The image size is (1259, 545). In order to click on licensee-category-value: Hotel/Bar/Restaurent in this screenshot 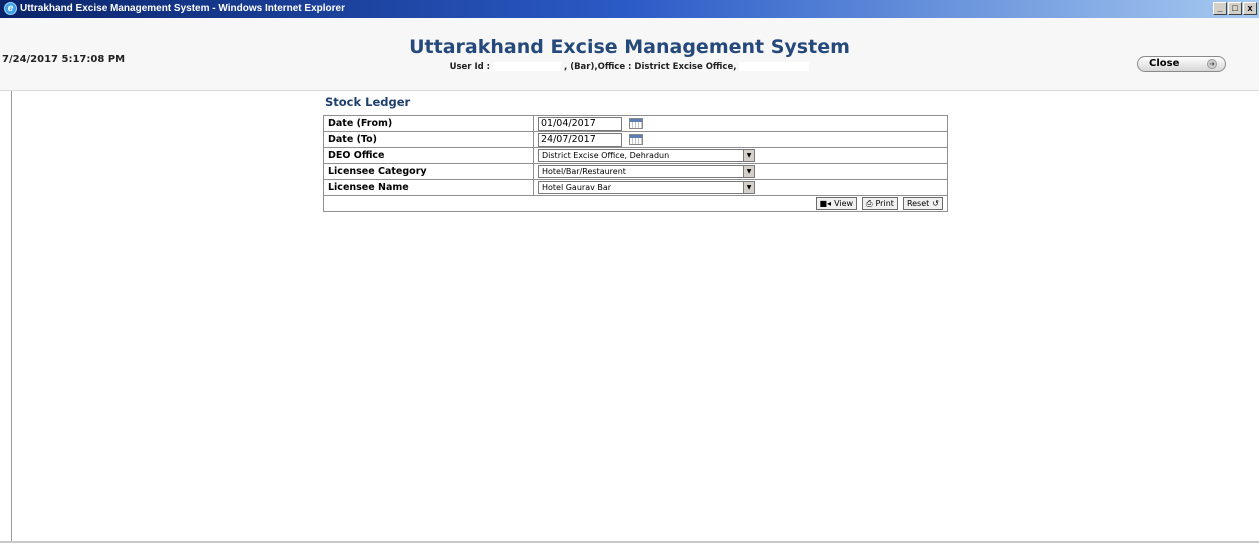, I will do `click(584, 171)`.